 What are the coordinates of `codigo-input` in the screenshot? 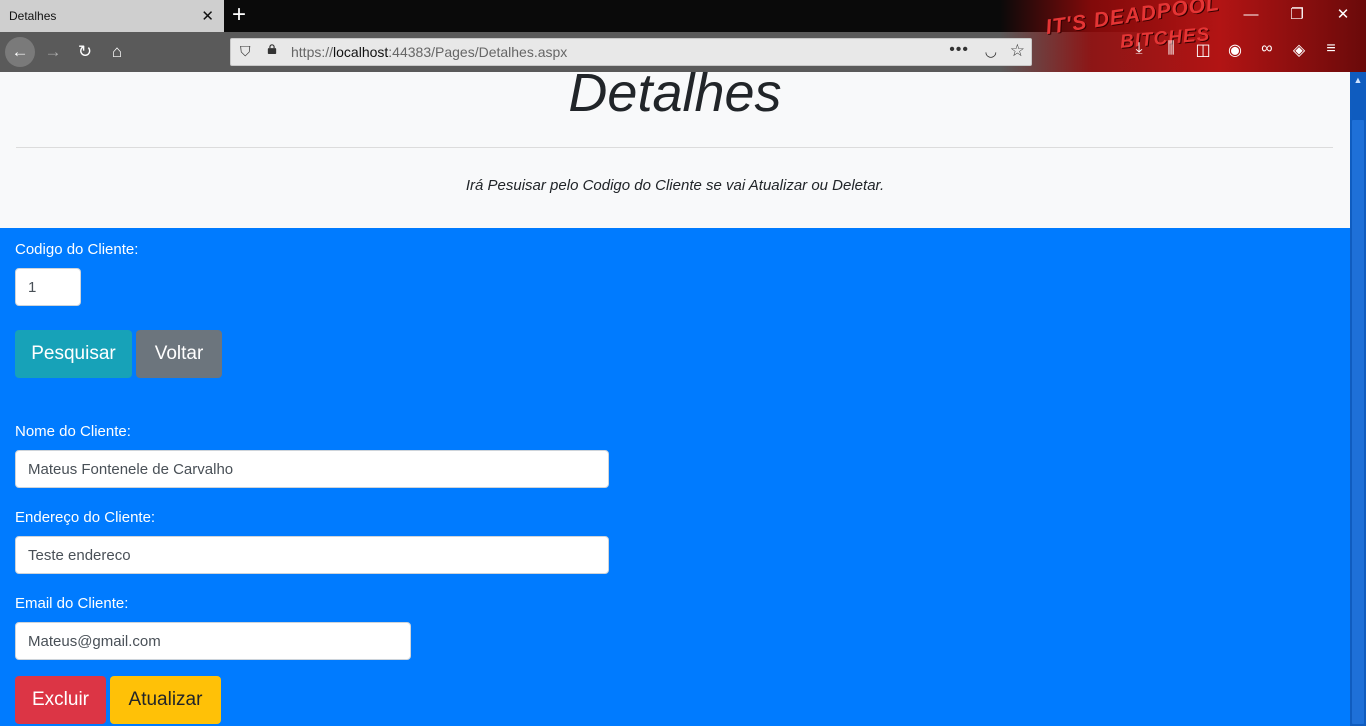 It's located at (48, 287).